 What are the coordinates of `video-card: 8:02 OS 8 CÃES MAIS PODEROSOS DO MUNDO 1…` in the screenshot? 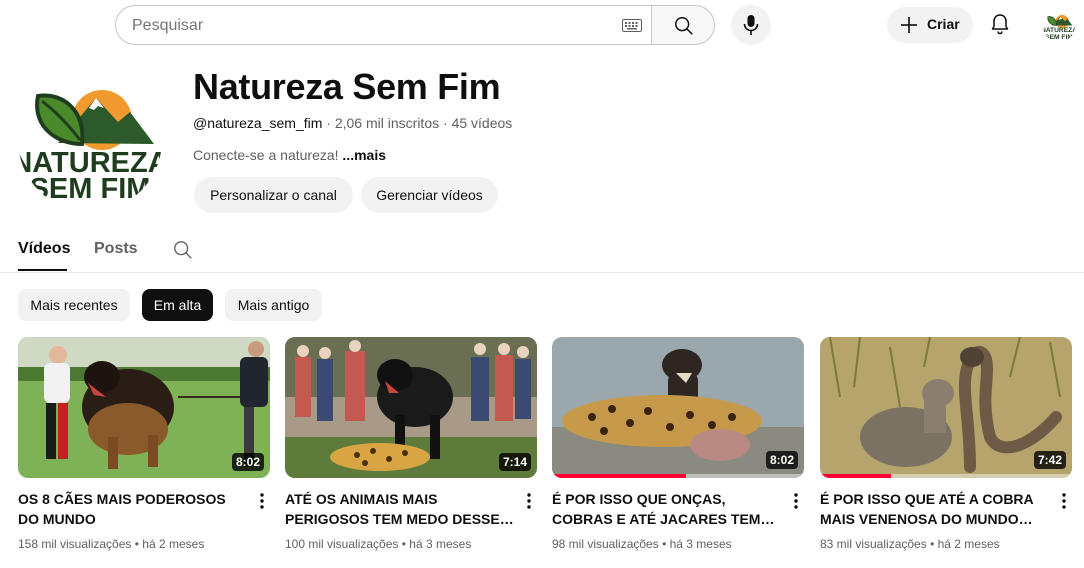 It's located at (144, 449).